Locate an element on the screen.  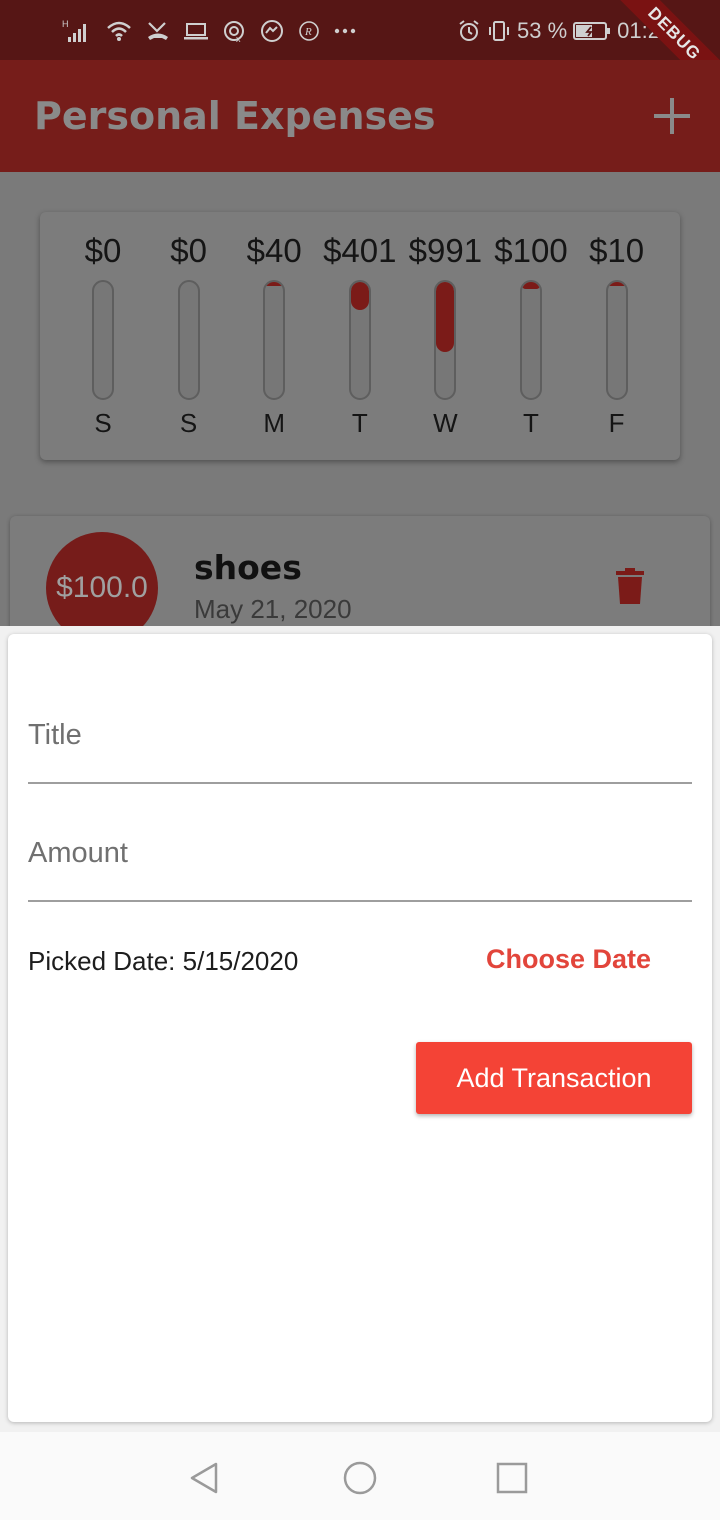
alarm-icon is located at coordinates (469, 30).